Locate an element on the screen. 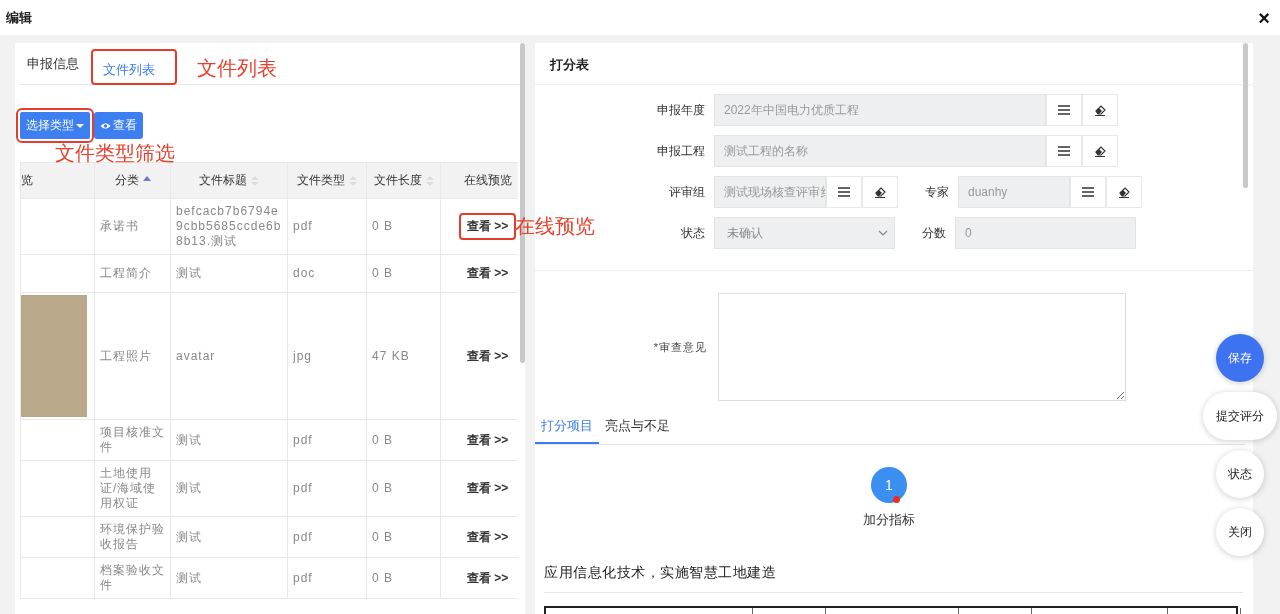  tab: 打分项目 is located at coordinates (567, 427).